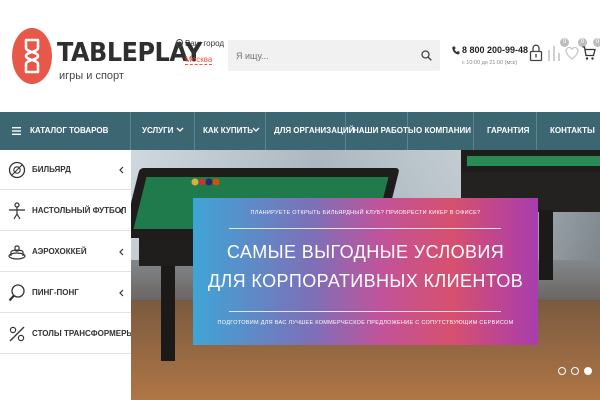 The image size is (600, 400). I want to click on city-value: Москва, so click(199, 60).